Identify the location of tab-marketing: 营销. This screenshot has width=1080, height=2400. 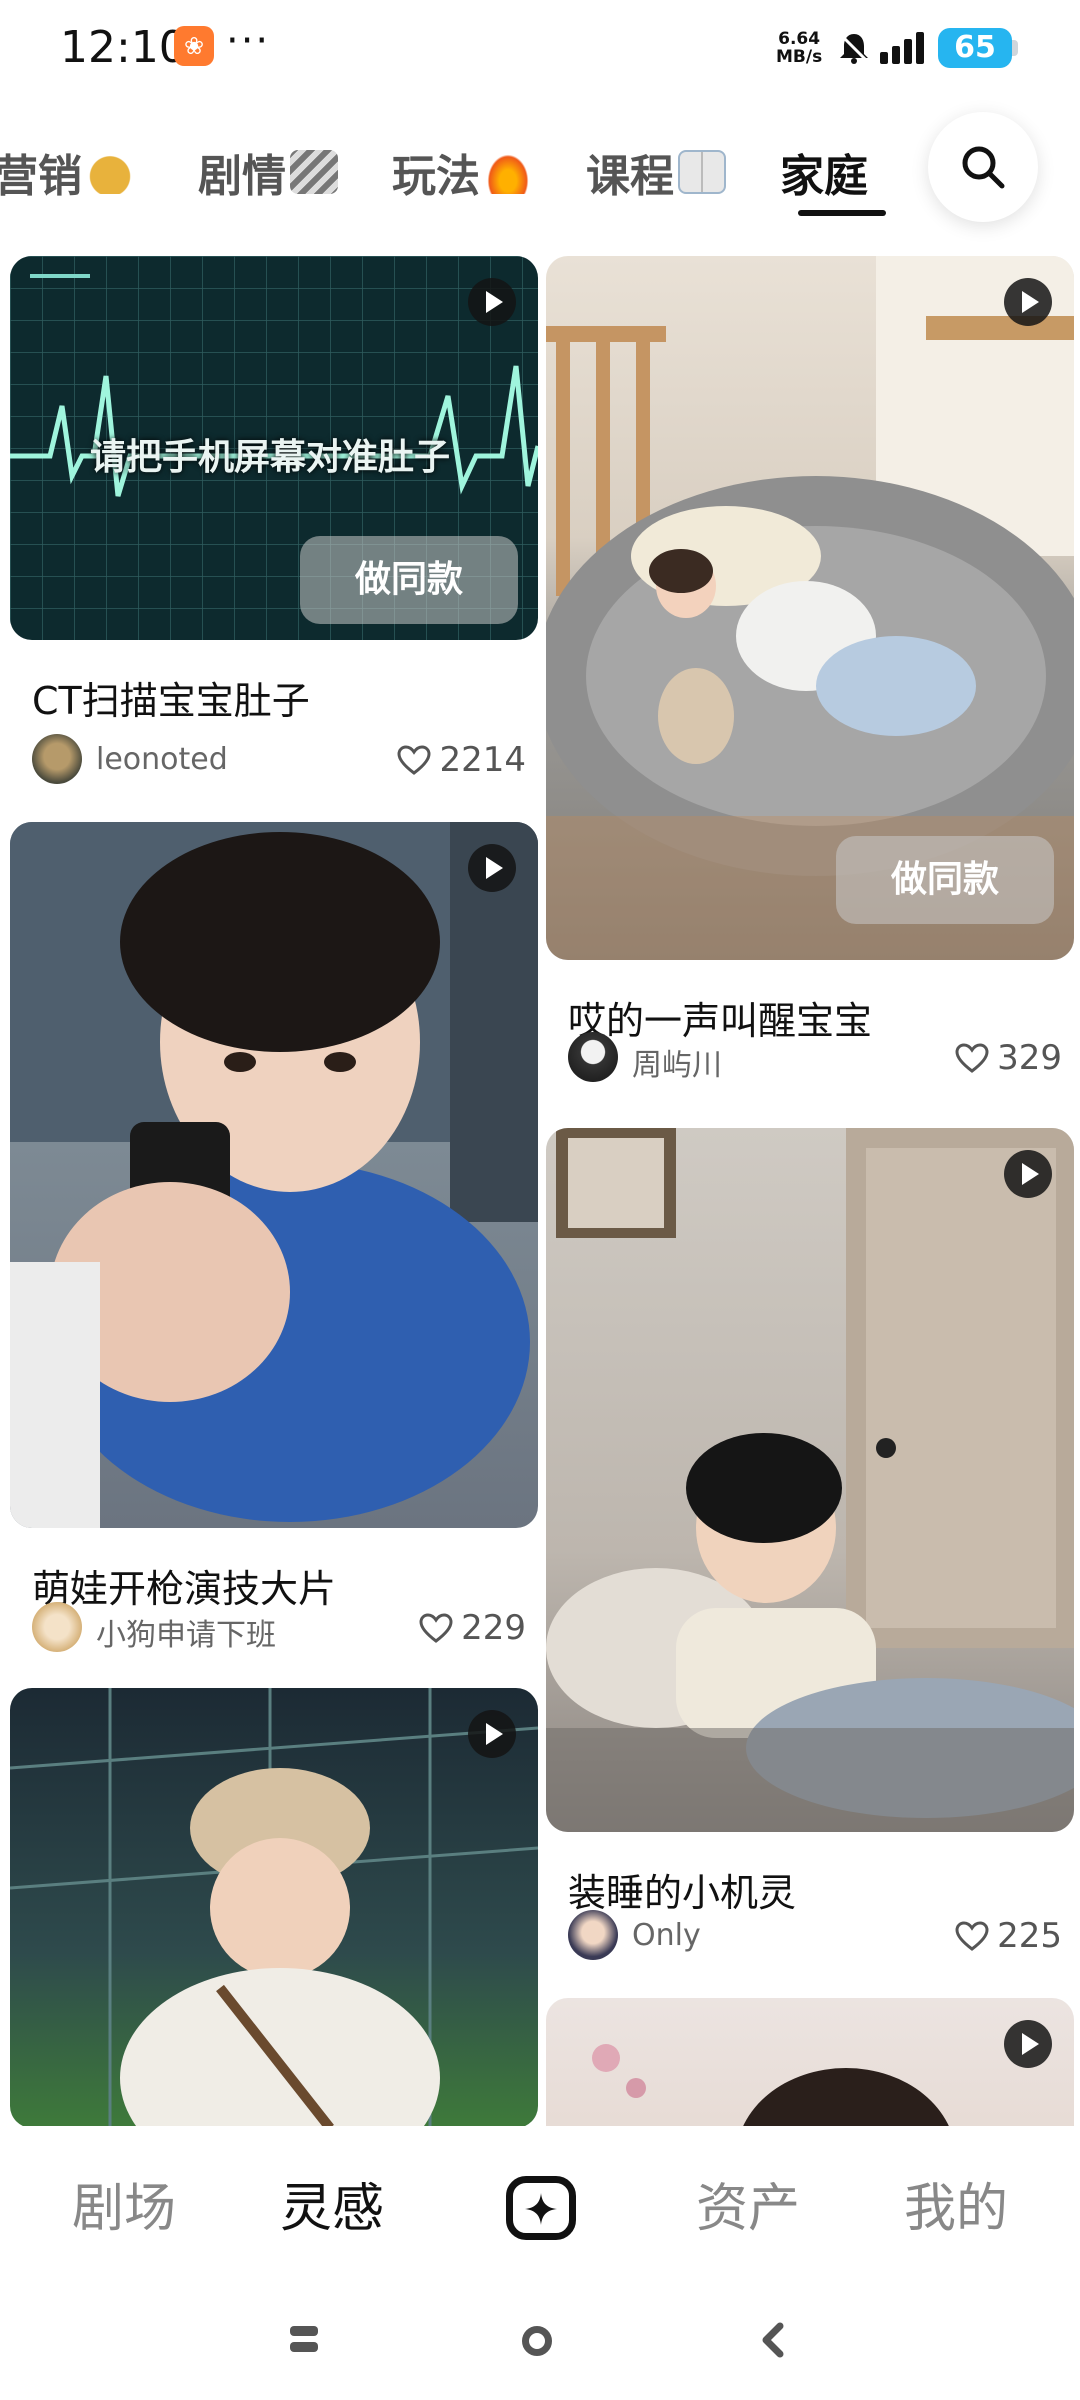
(67, 172).